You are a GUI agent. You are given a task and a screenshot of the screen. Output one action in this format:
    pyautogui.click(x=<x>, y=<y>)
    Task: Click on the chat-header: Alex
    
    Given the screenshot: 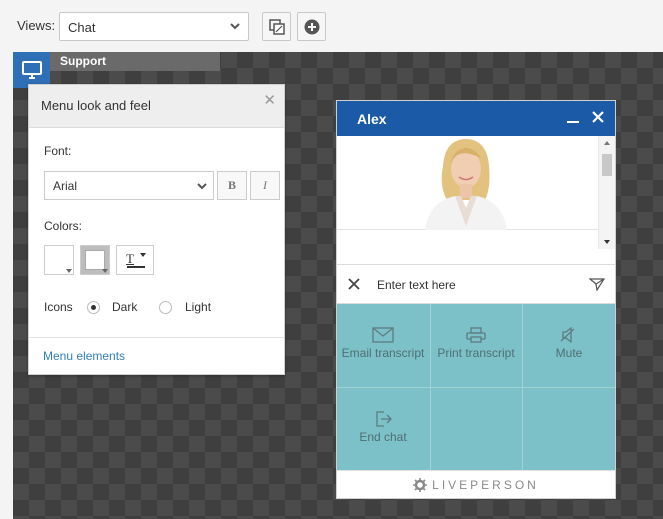 What is the action you would take?
    pyautogui.click(x=476, y=118)
    